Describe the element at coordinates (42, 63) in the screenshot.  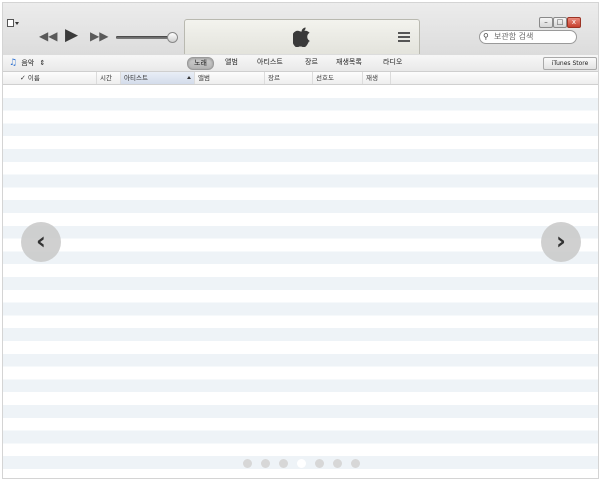
I see `library-selector-arrows-icon: ⇕` at that location.